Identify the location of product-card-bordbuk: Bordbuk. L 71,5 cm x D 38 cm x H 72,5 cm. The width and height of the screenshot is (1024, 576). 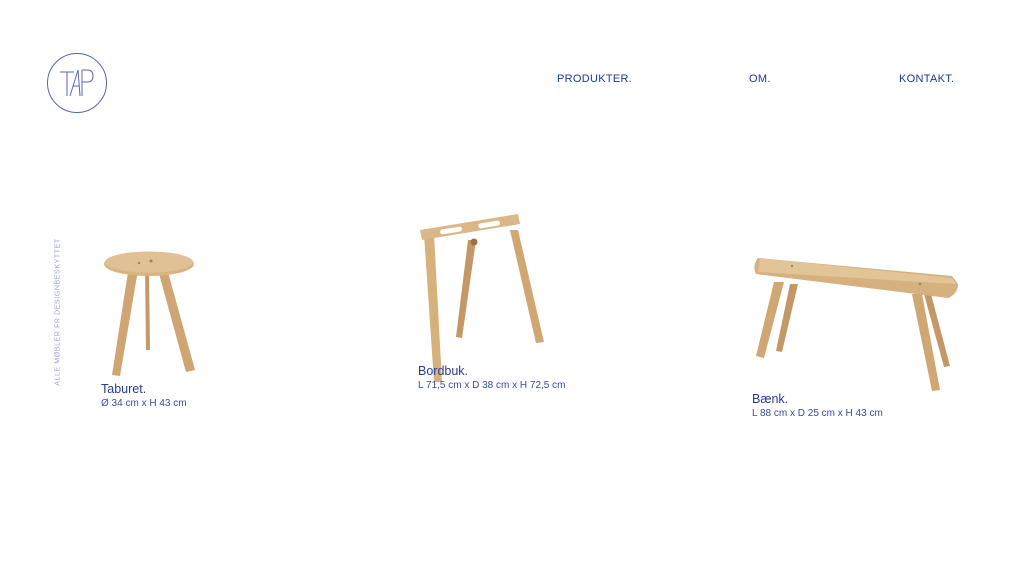
(491, 301).